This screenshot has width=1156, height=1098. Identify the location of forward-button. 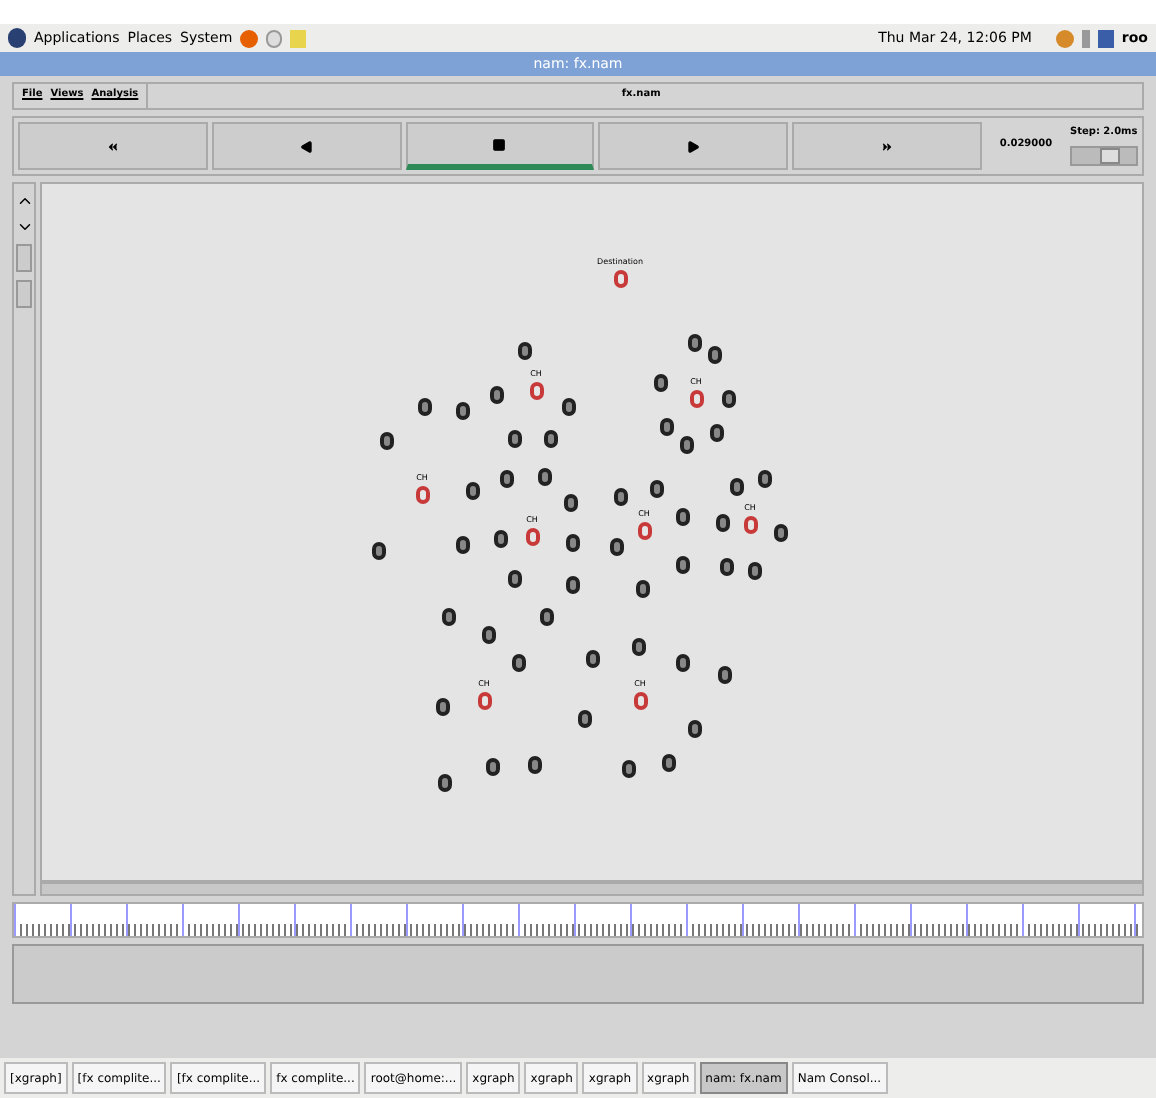
(887, 146).